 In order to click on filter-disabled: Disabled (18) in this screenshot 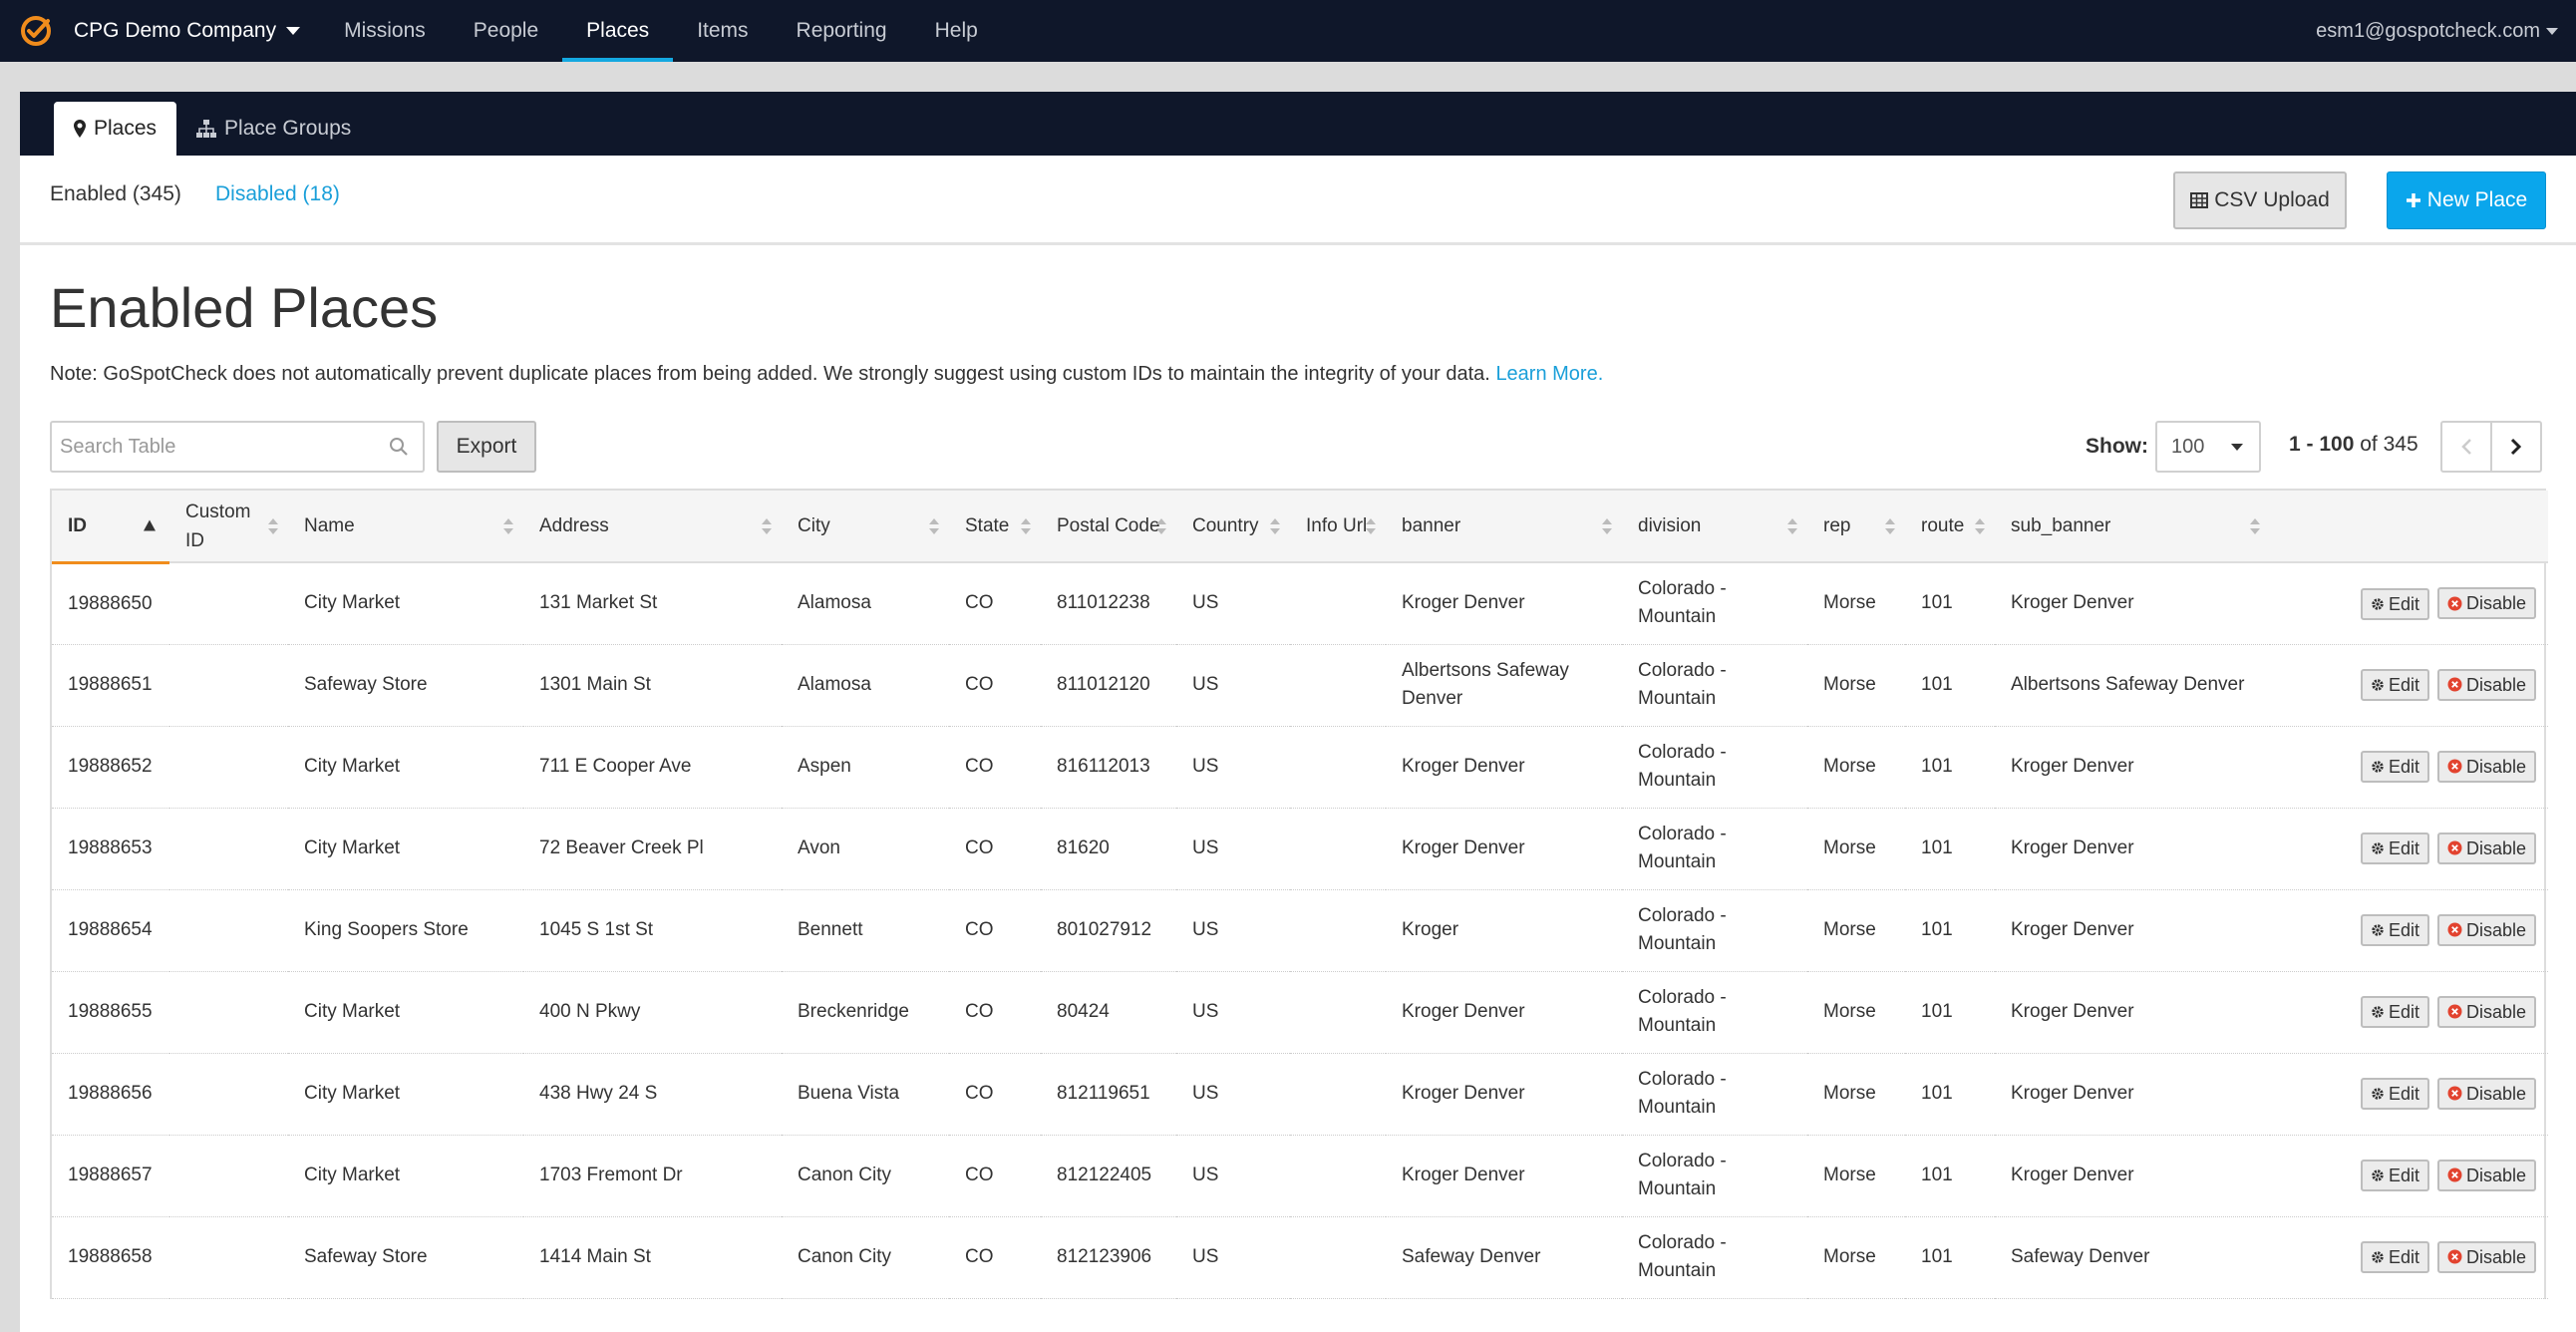, I will do `click(277, 194)`.